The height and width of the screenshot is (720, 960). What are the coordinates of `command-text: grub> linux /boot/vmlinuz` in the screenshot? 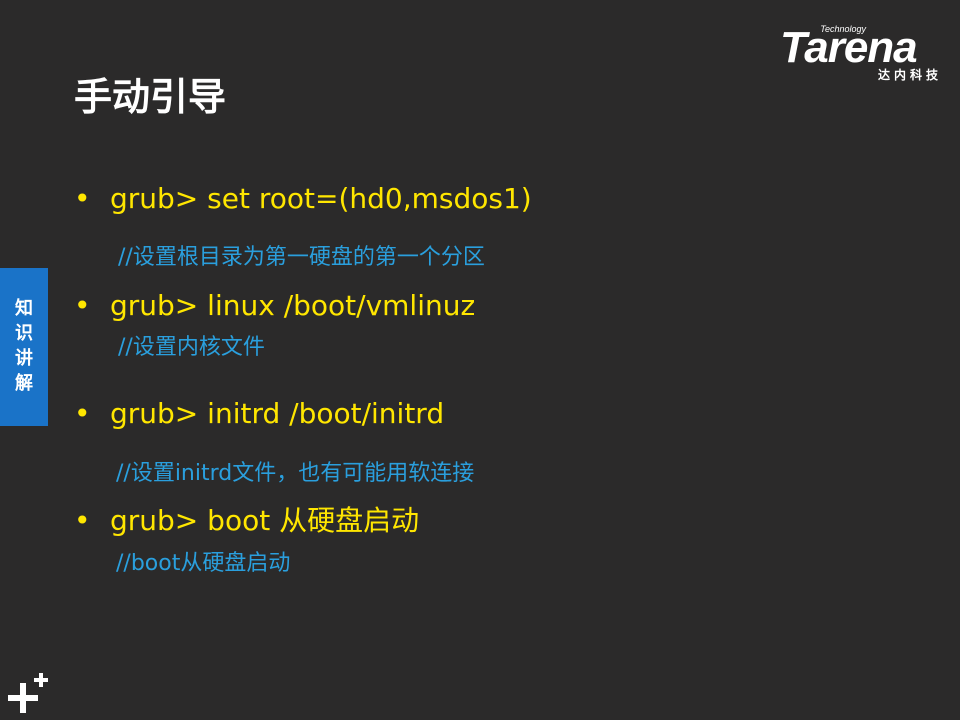 It's located at (293, 305).